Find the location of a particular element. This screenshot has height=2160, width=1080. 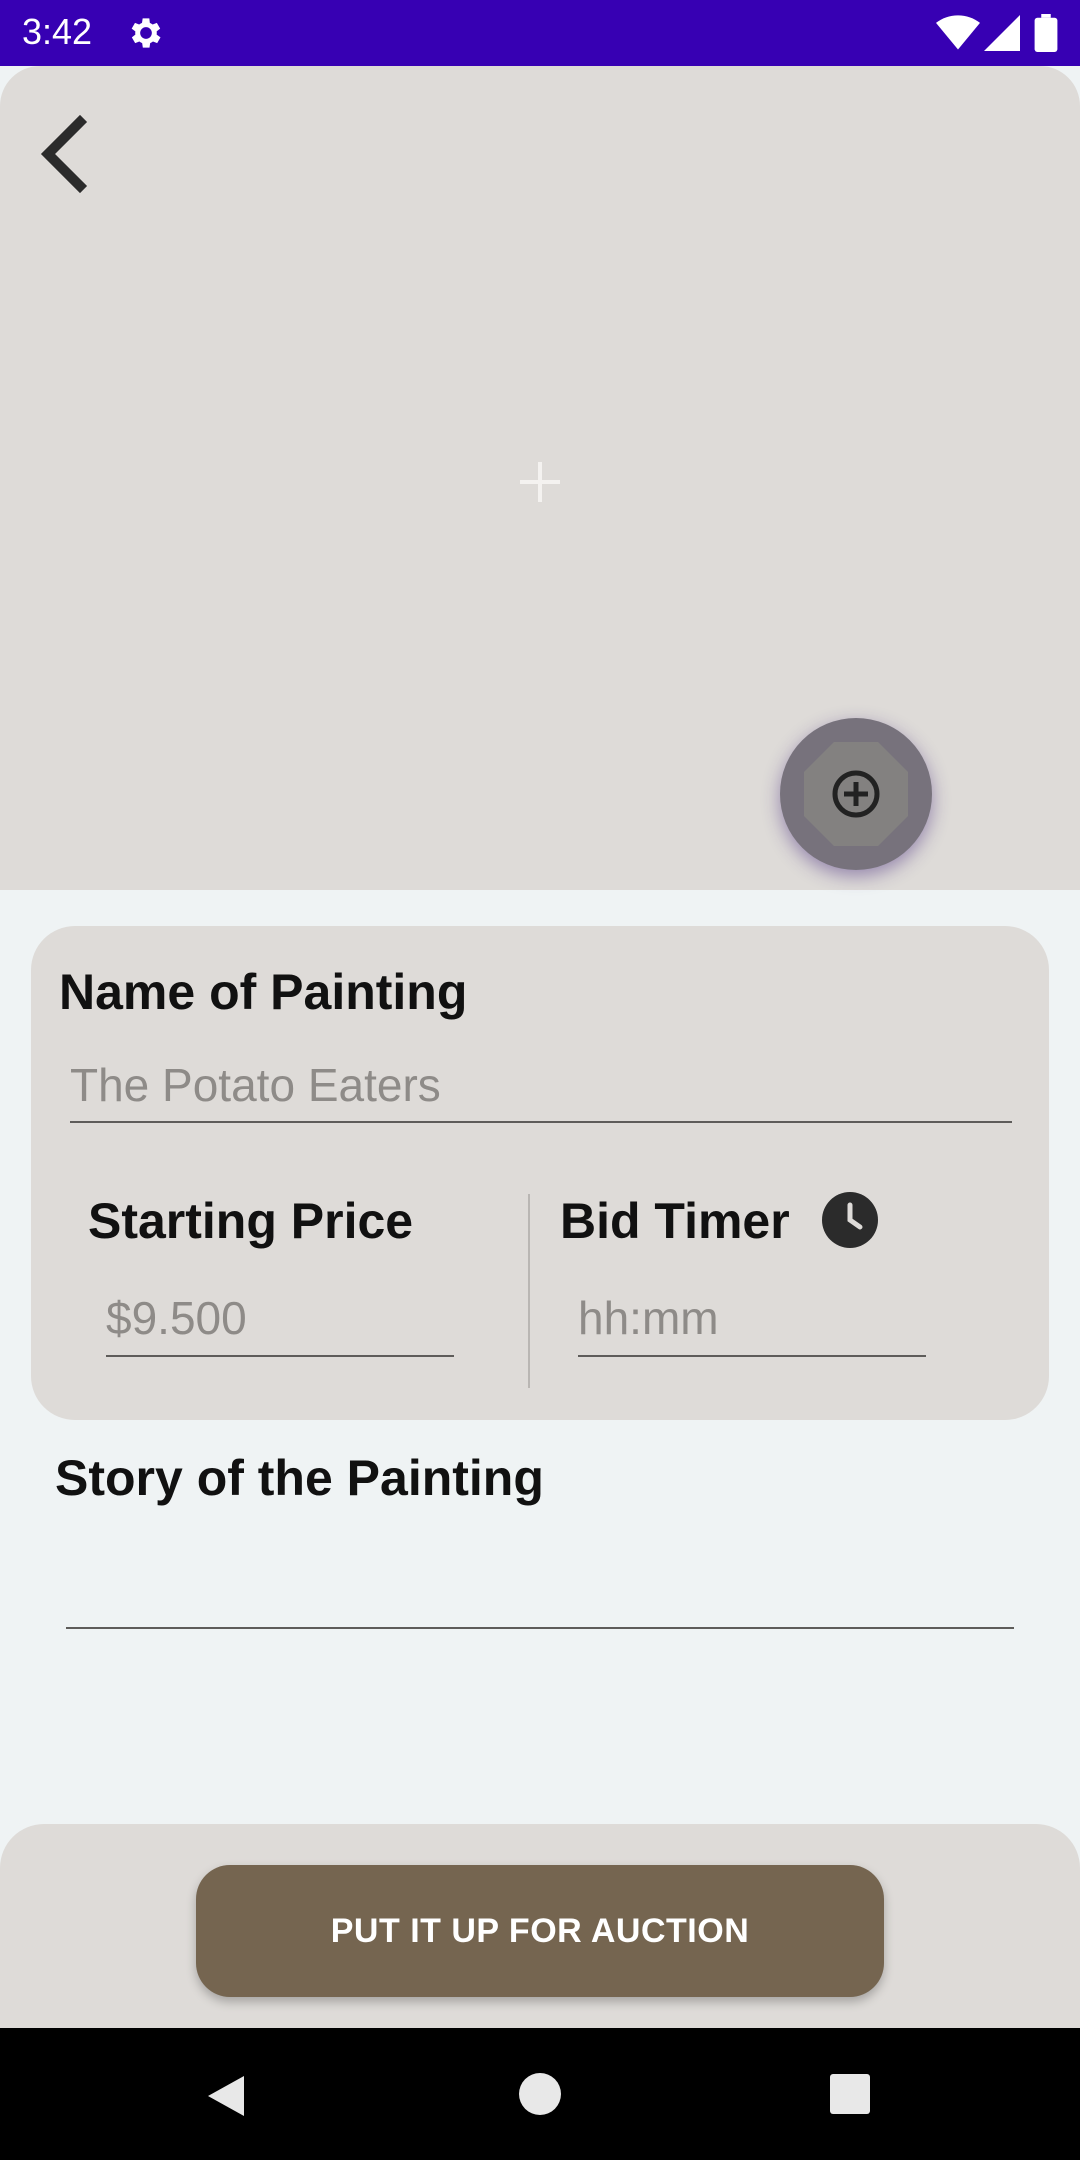

status-time: 3:42 is located at coordinates (57, 31).